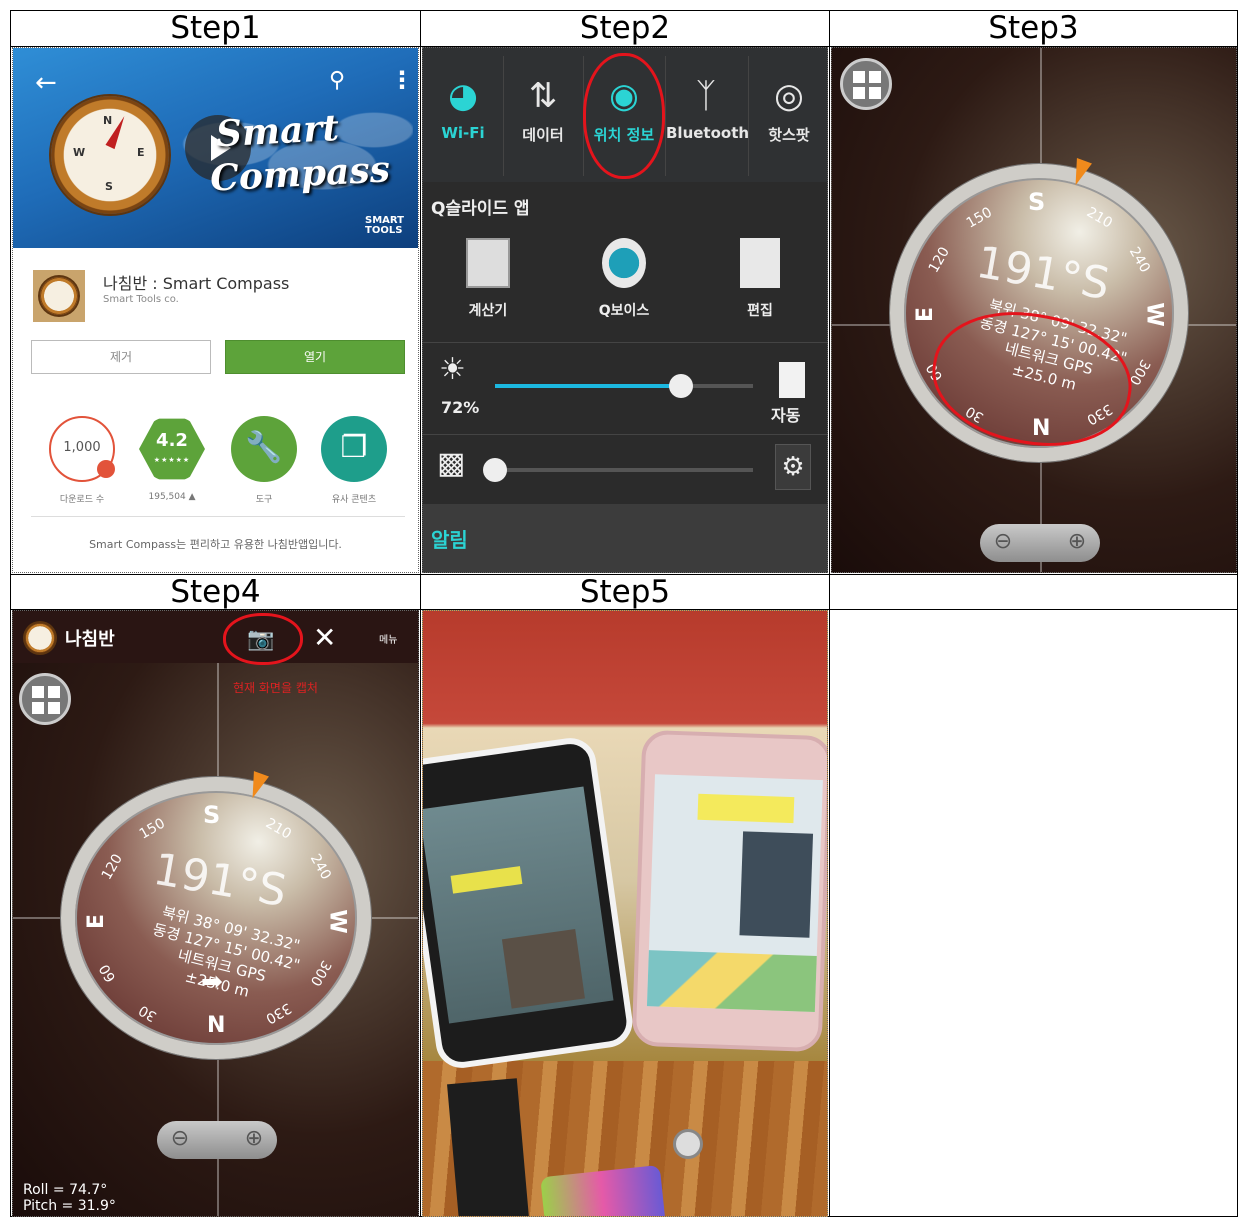 The width and height of the screenshot is (1238, 1217). Describe the element at coordinates (488, 263) in the screenshot. I see `calculator-icon` at that location.